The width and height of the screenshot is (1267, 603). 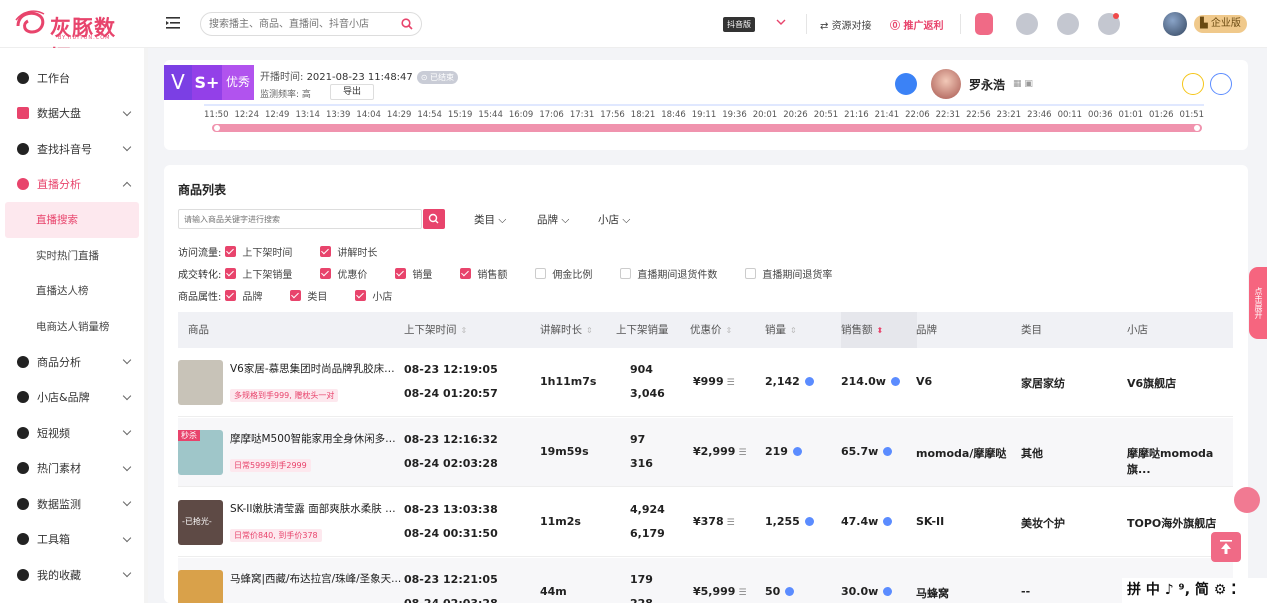 I want to click on checkbox-shelf-sales: 上下架销量, so click(x=258, y=273).